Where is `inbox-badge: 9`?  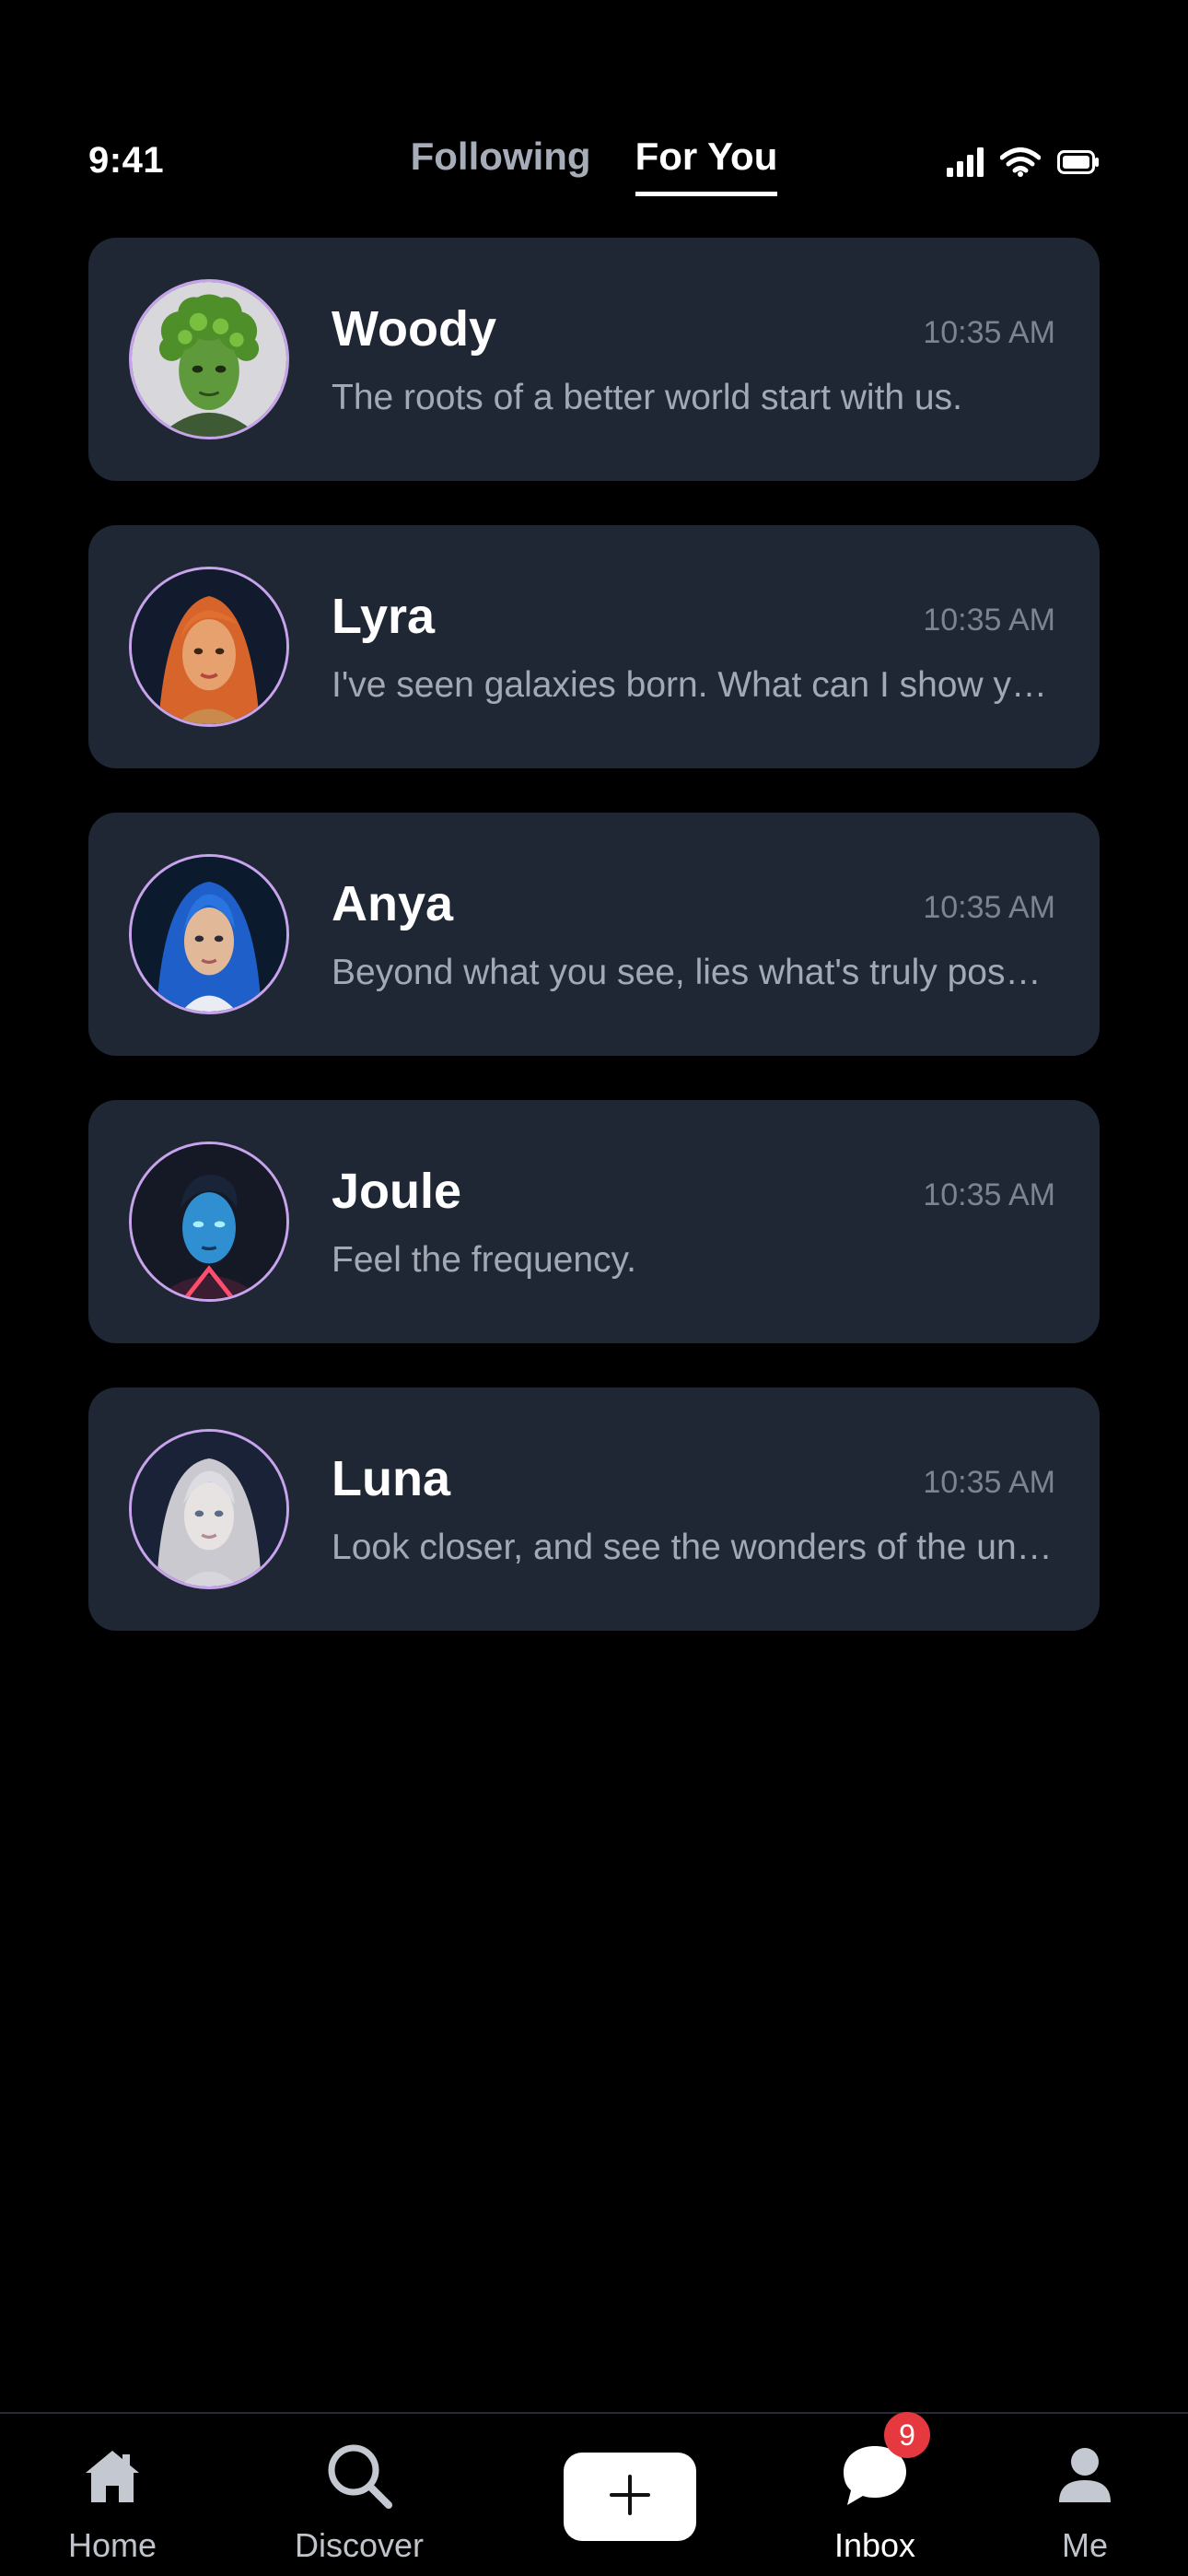
inbox-badge: 9 is located at coordinates (907, 2435).